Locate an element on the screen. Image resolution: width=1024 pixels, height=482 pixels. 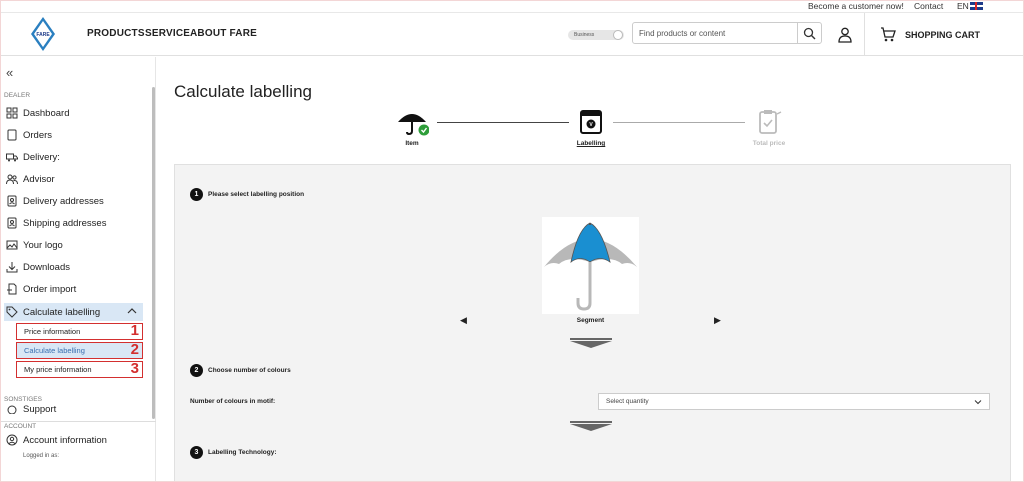
sidebar-item-label: Dashboard is located at coordinates (46, 113).